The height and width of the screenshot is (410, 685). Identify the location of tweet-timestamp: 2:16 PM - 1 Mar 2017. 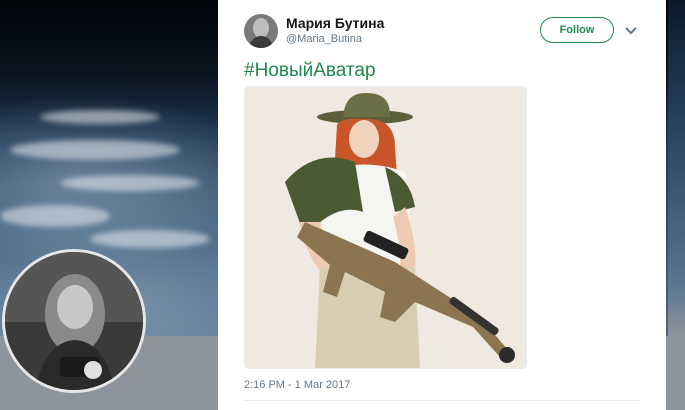
(297, 385).